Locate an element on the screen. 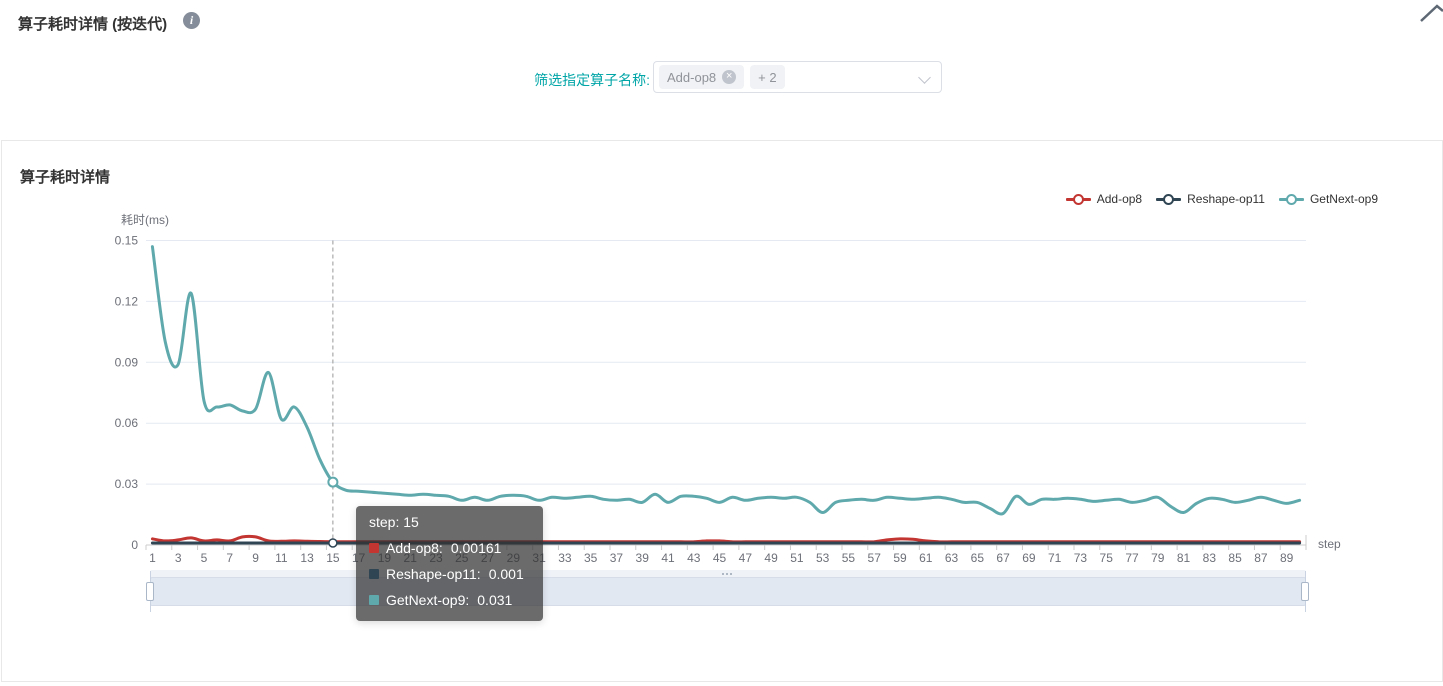 This screenshot has width=1443, height=686. card-title: 算子耗时详情 is located at coordinates (65, 177).